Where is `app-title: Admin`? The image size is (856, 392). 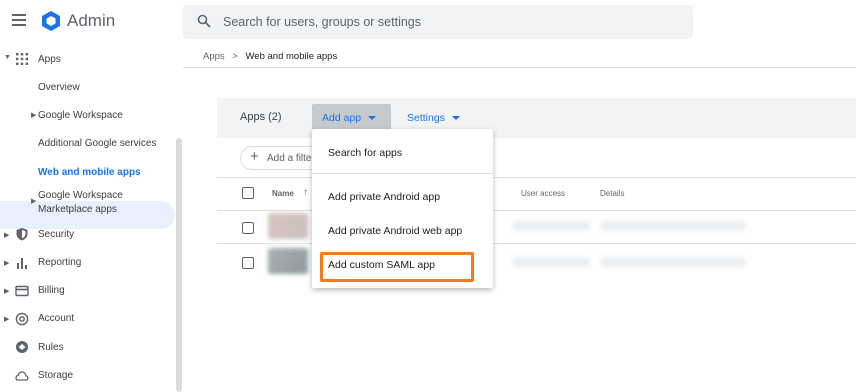
app-title: Admin is located at coordinates (91, 21).